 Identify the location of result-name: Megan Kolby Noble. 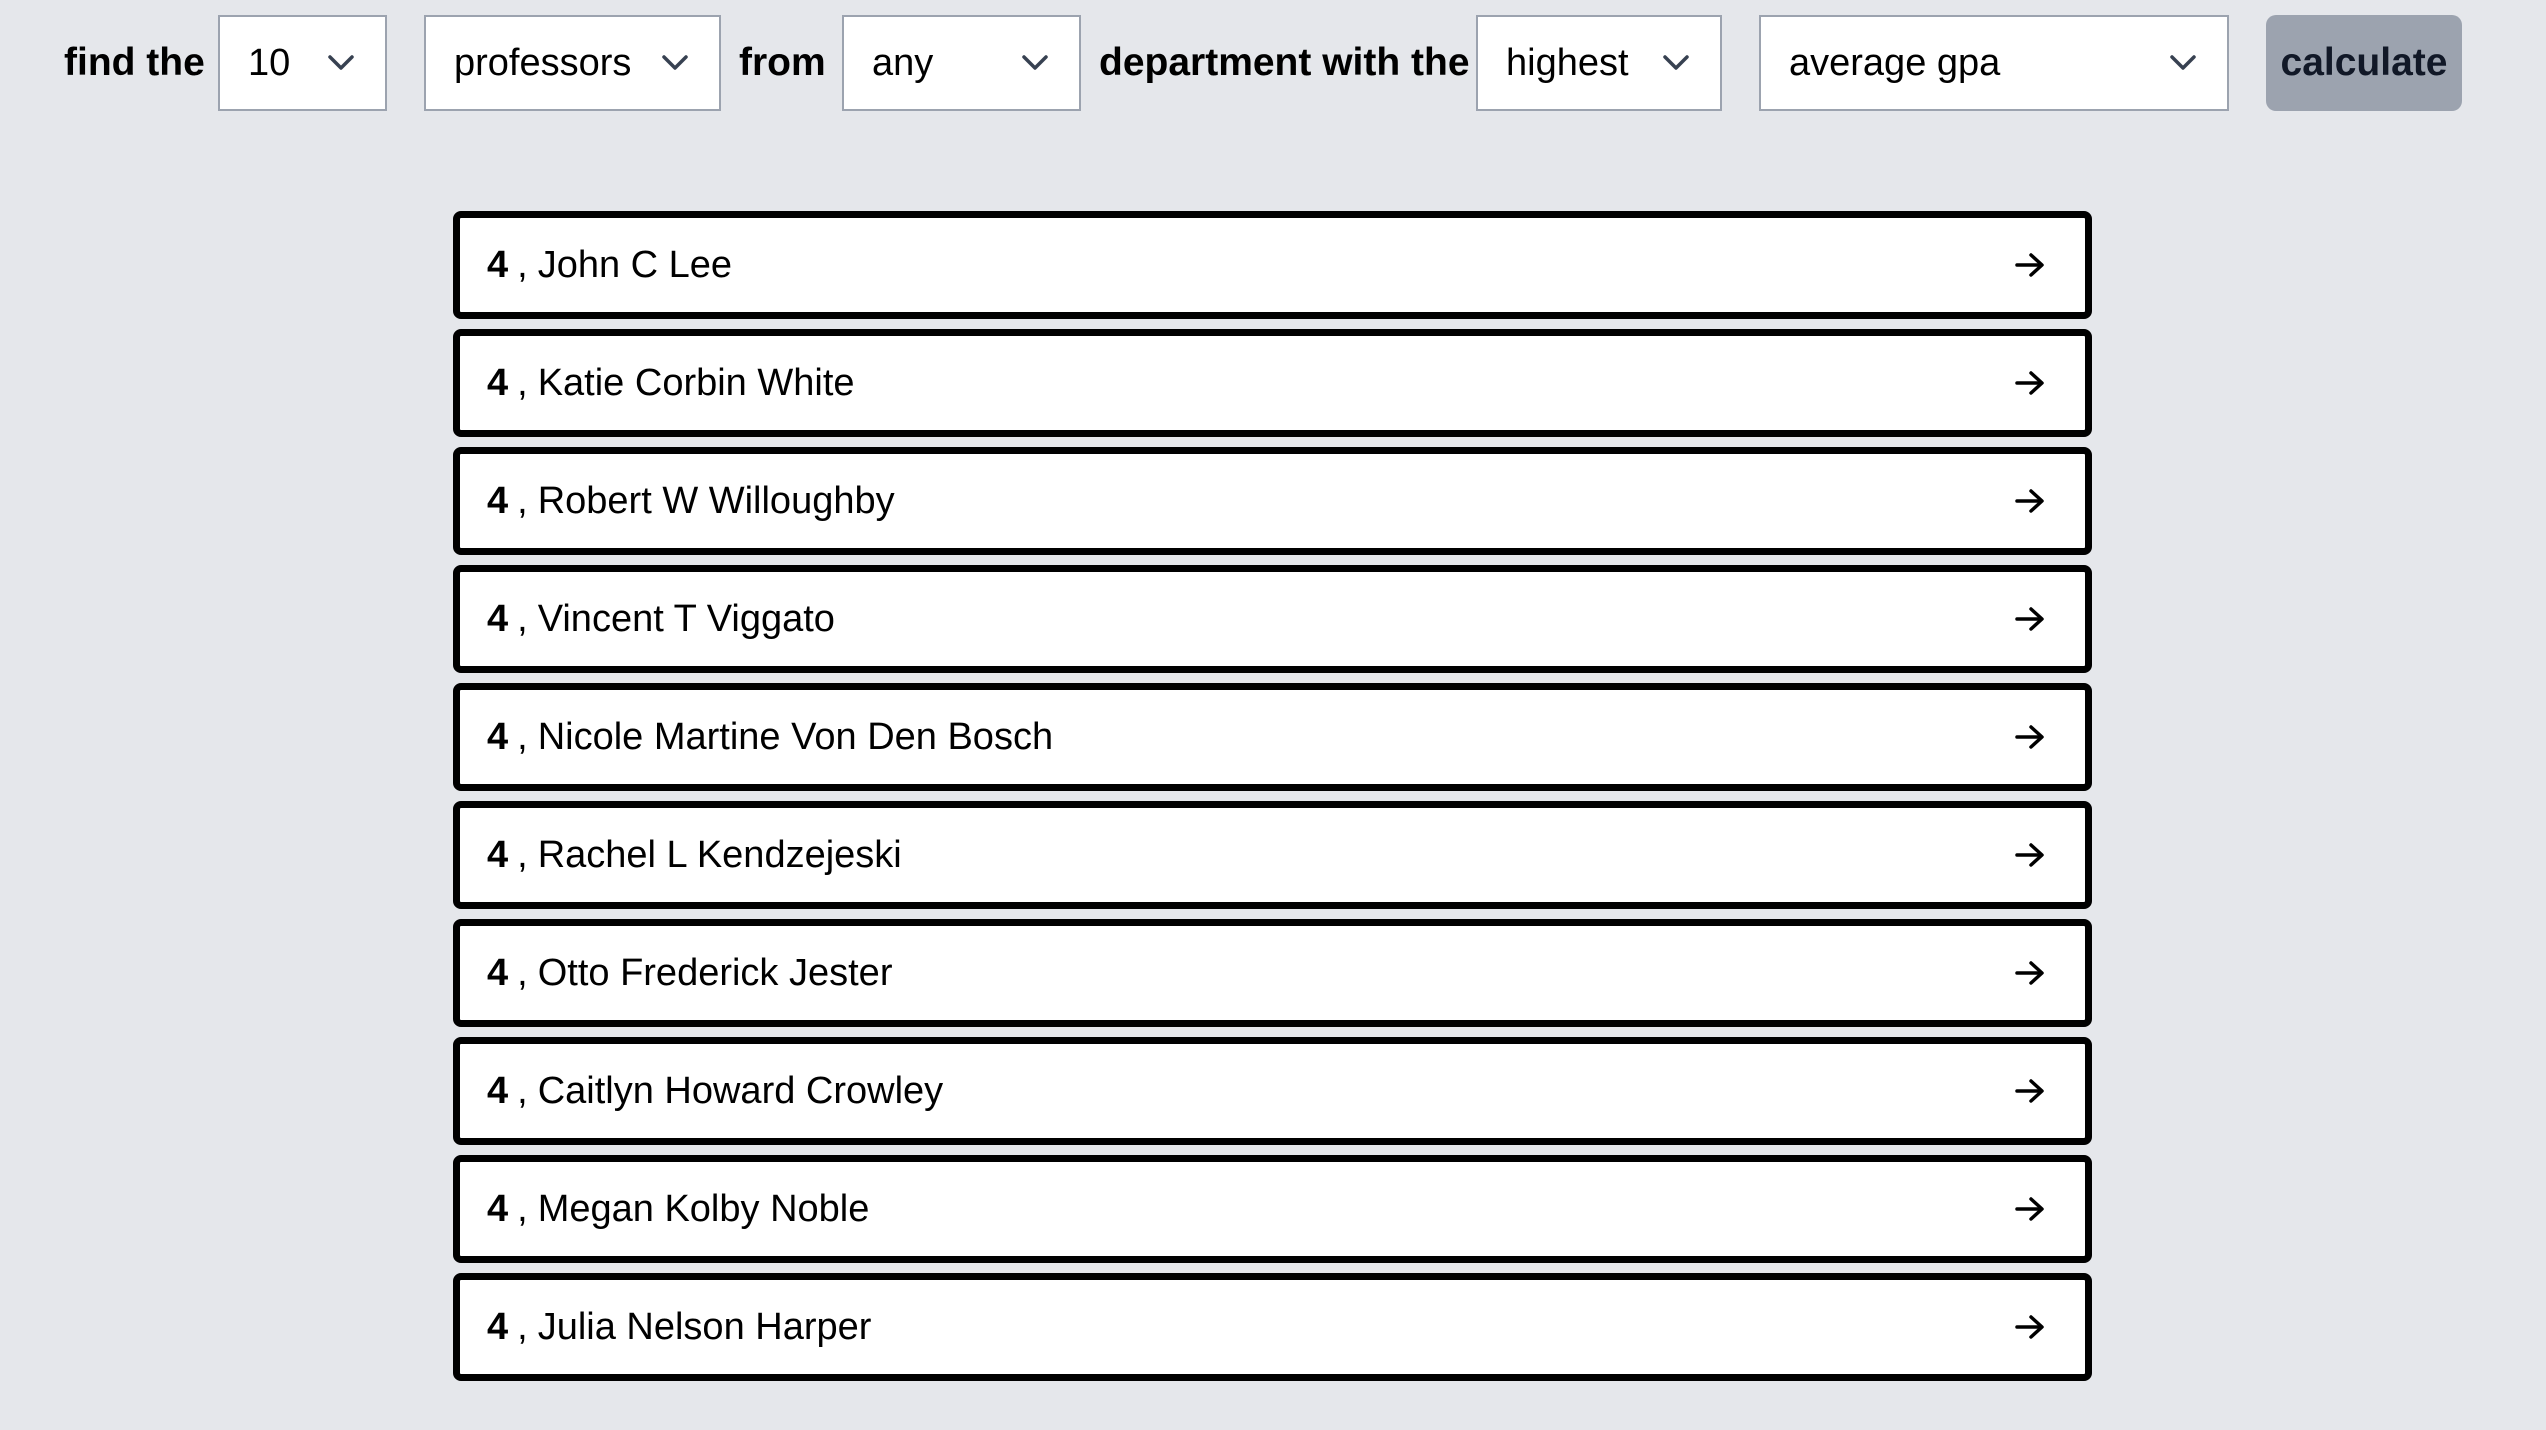
(703, 1208).